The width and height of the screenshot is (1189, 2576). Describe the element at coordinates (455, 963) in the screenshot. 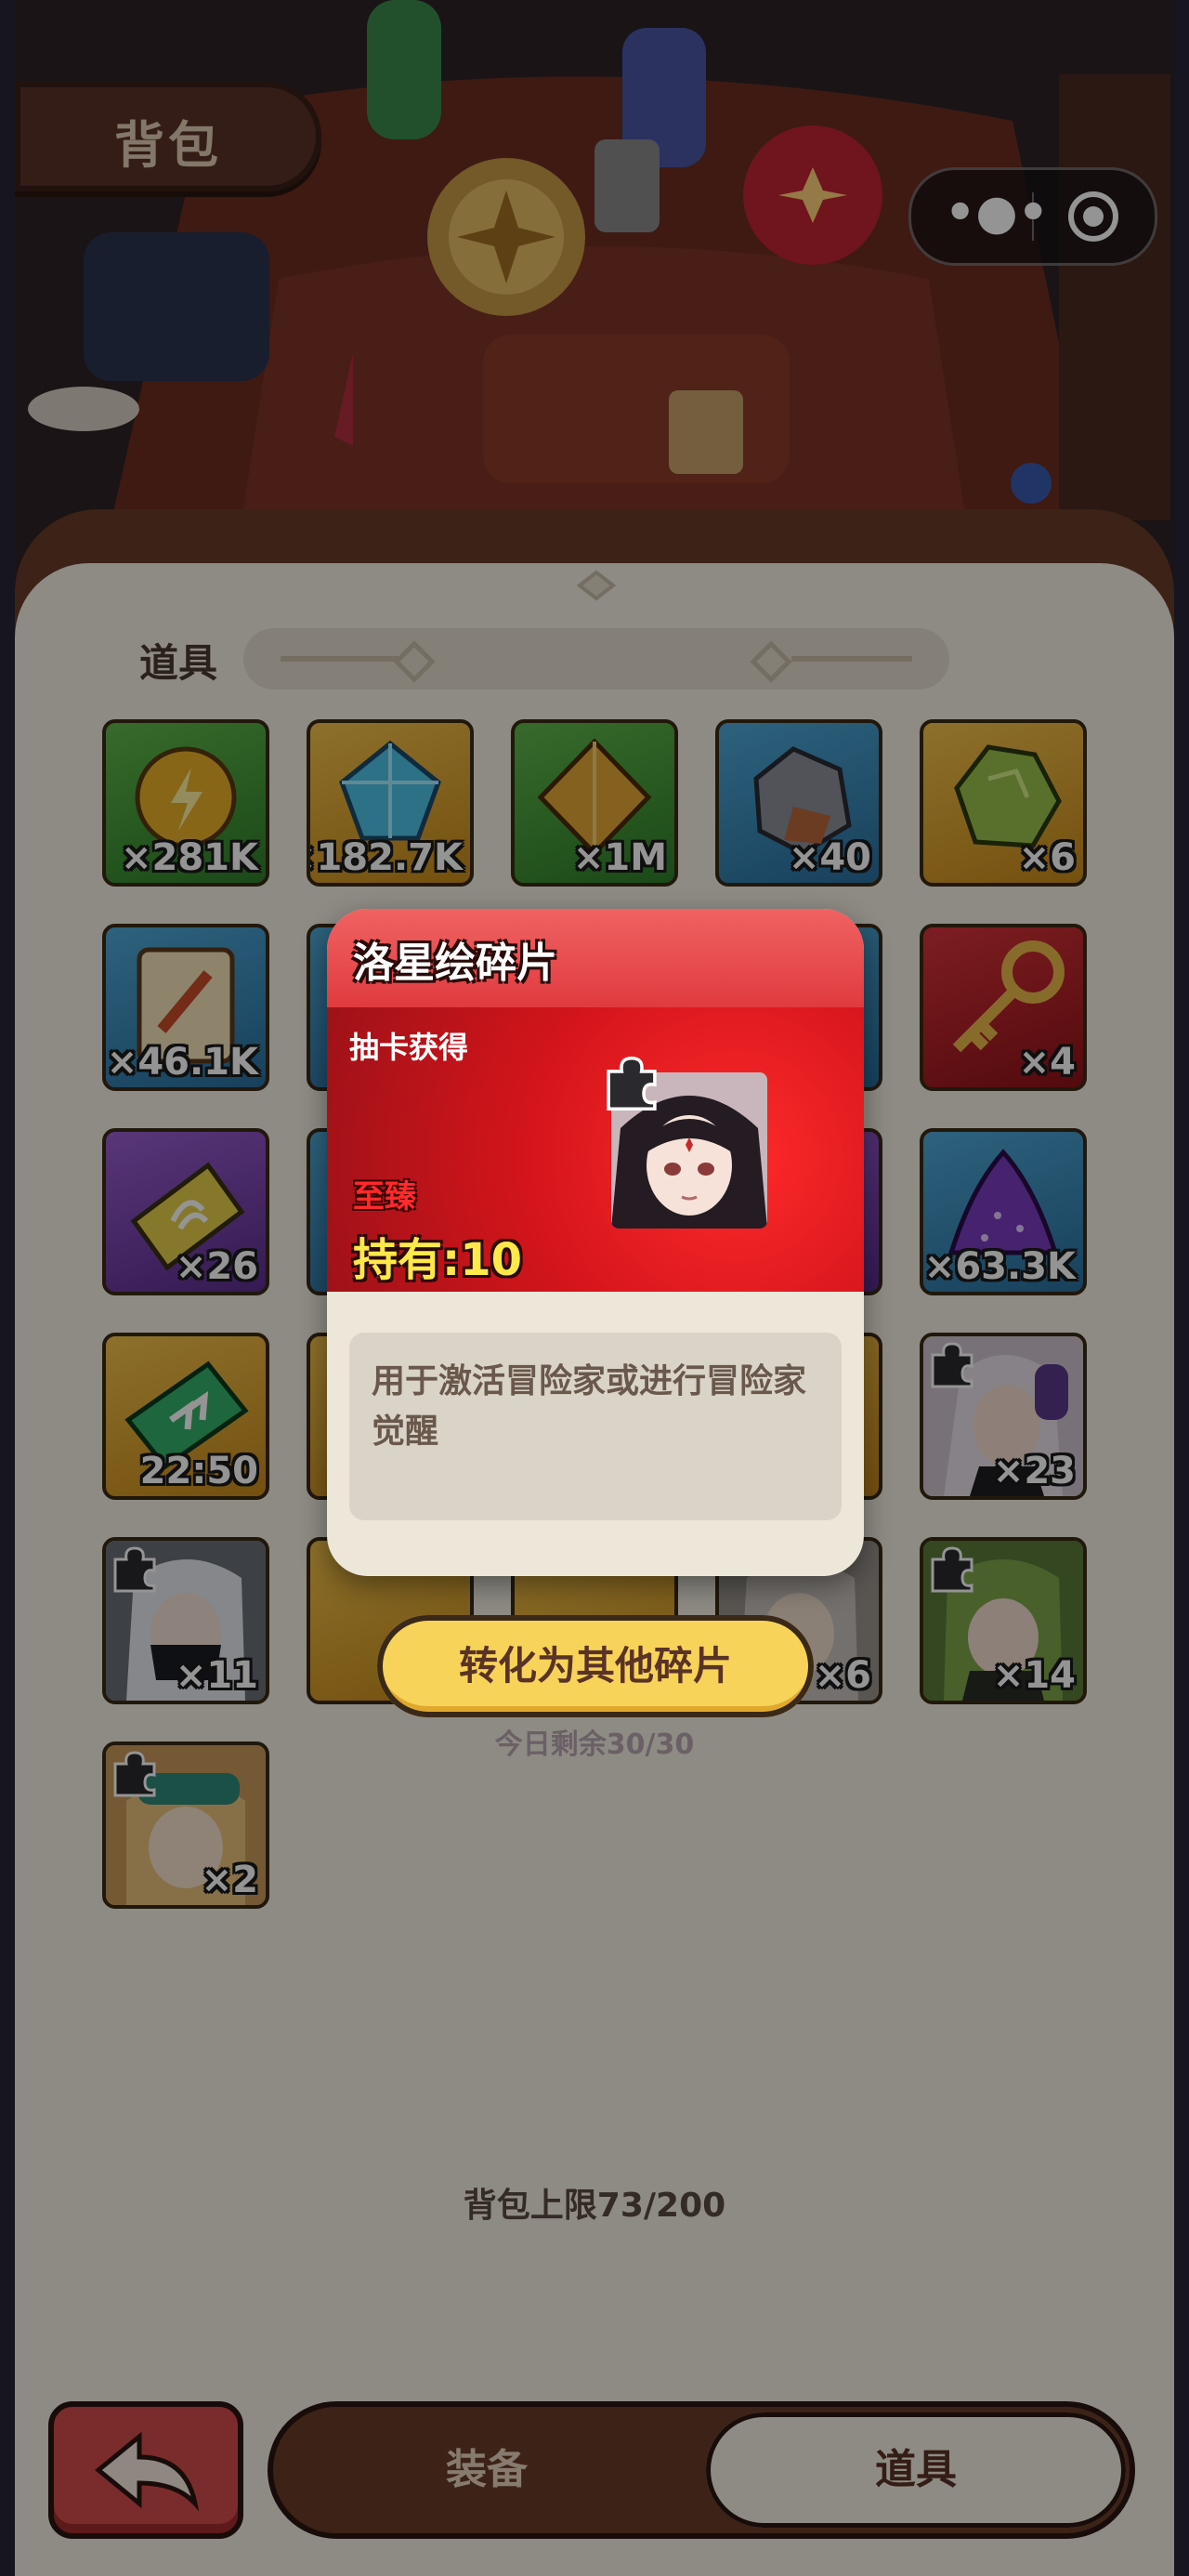

I see `popup-title: 洛星绘碎片` at that location.